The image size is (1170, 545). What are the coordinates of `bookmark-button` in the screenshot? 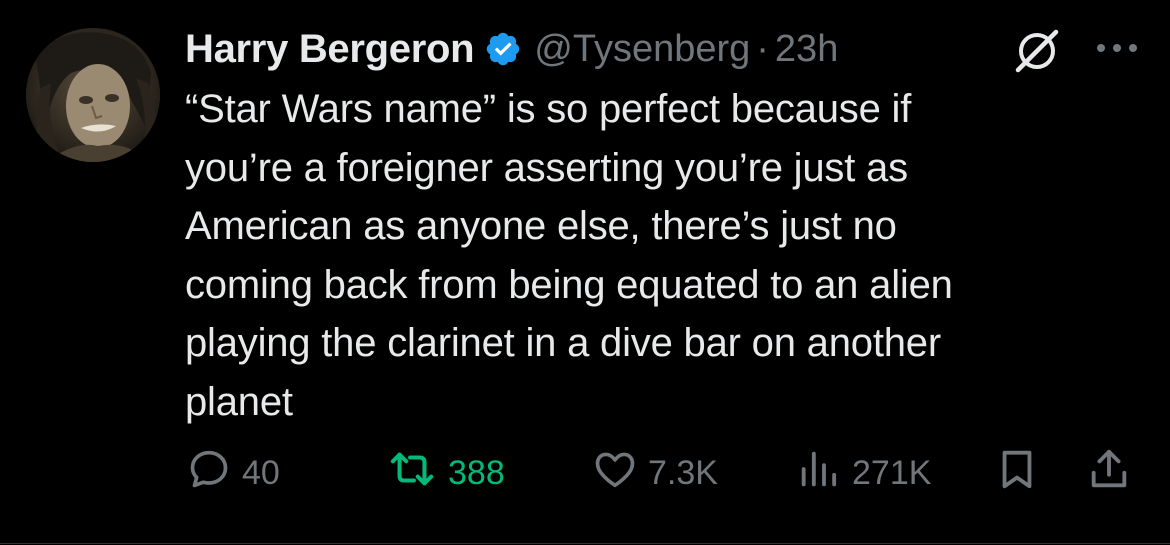 It's located at (1017, 473).